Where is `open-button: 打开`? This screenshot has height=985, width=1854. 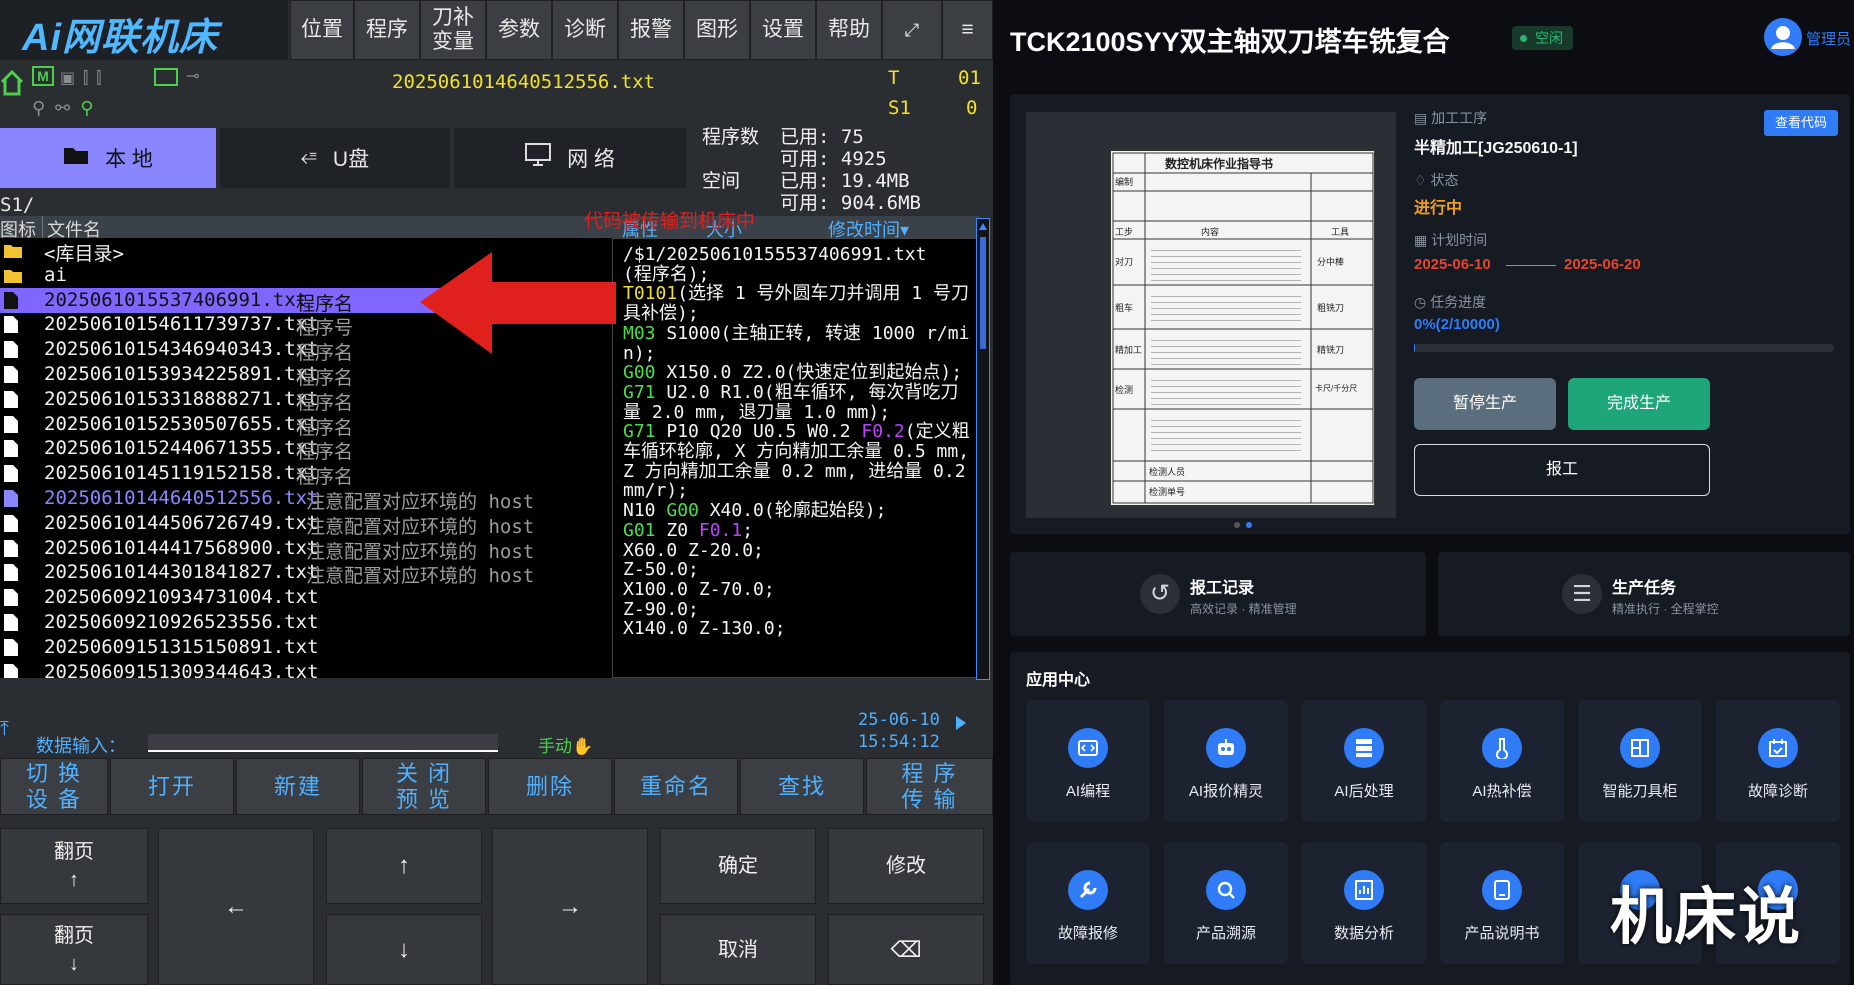
open-button: 打开 is located at coordinates (172, 786).